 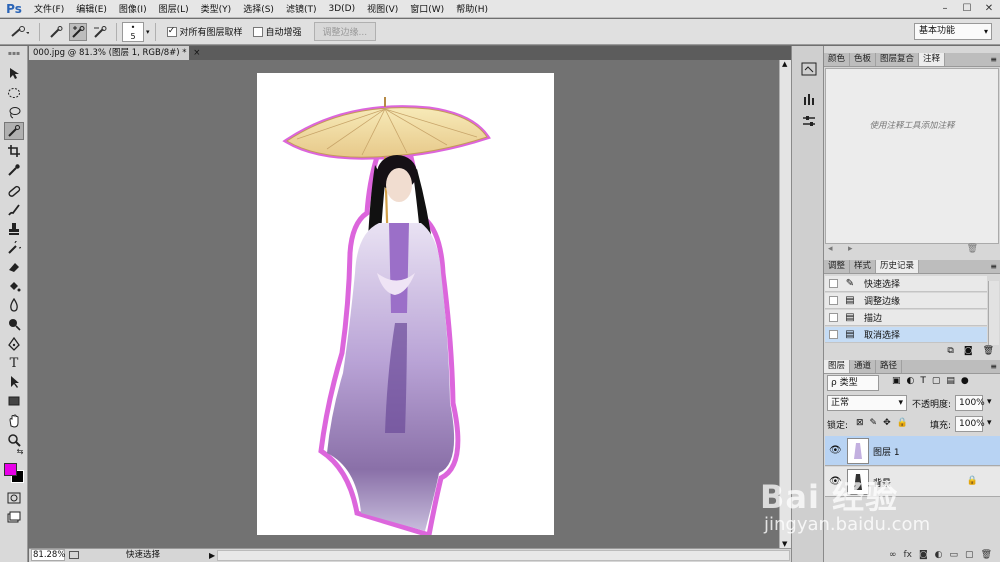 What do you see at coordinates (950, 351) in the screenshot?
I see `new-document-from-state-icon: ⧉` at bounding box center [950, 351].